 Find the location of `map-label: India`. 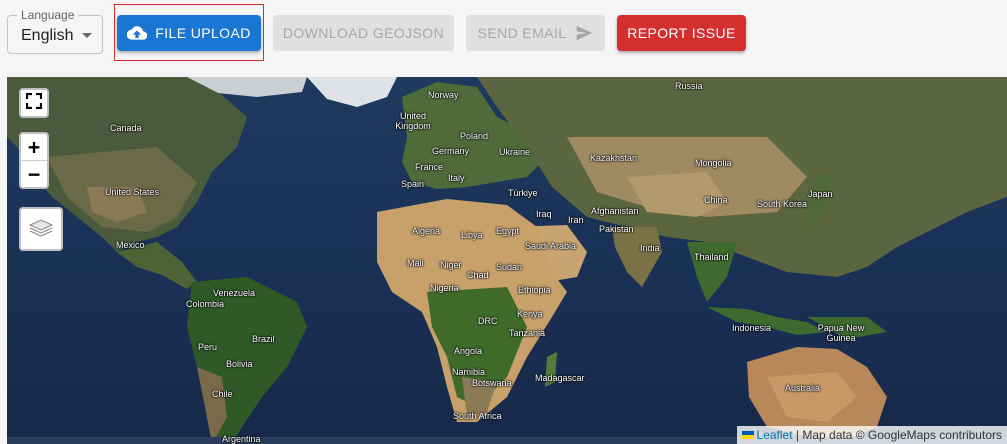

map-label: India is located at coordinates (650, 248).